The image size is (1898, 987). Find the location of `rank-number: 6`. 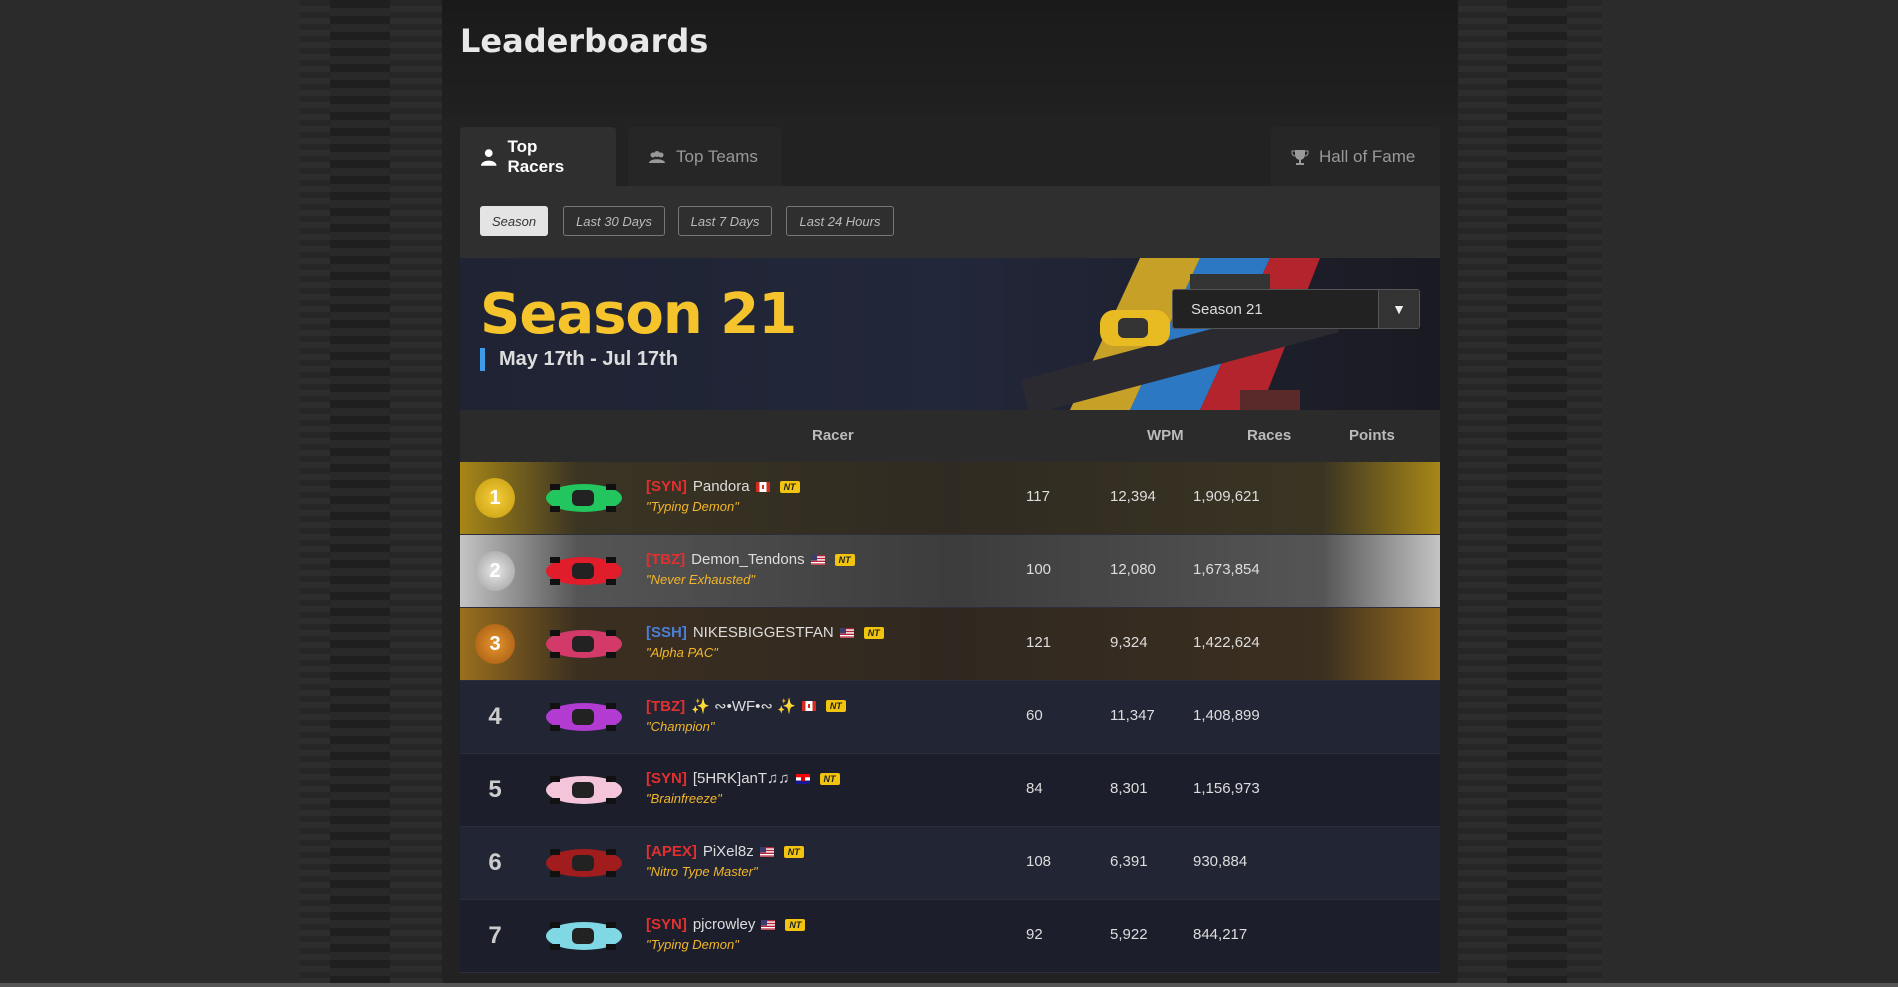

rank-number: 6 is located at coordinates (495, 862).